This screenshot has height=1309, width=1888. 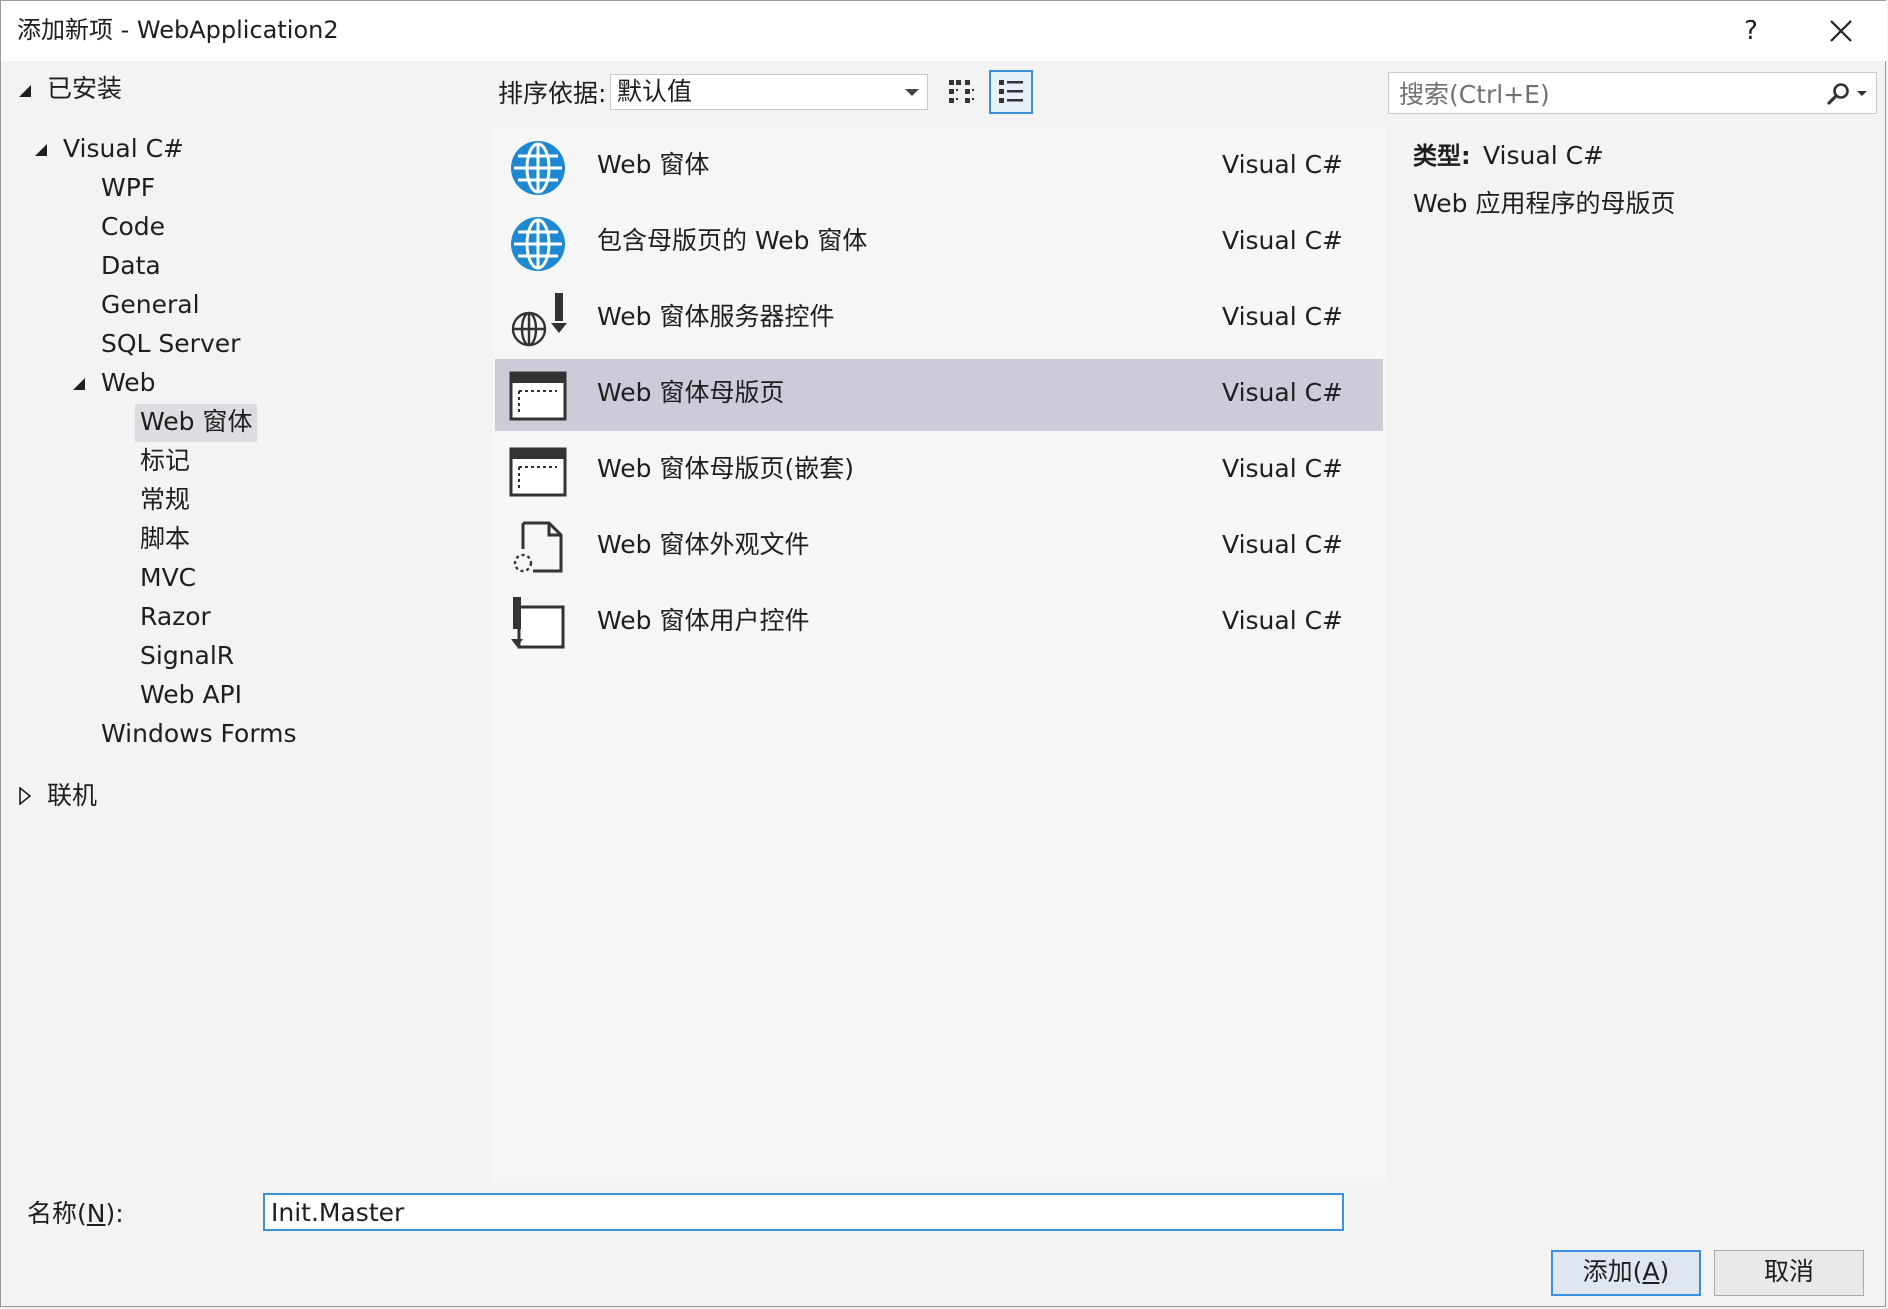 I want to click on template-name: Web 窗体母版页, so click(x=691, y=392).